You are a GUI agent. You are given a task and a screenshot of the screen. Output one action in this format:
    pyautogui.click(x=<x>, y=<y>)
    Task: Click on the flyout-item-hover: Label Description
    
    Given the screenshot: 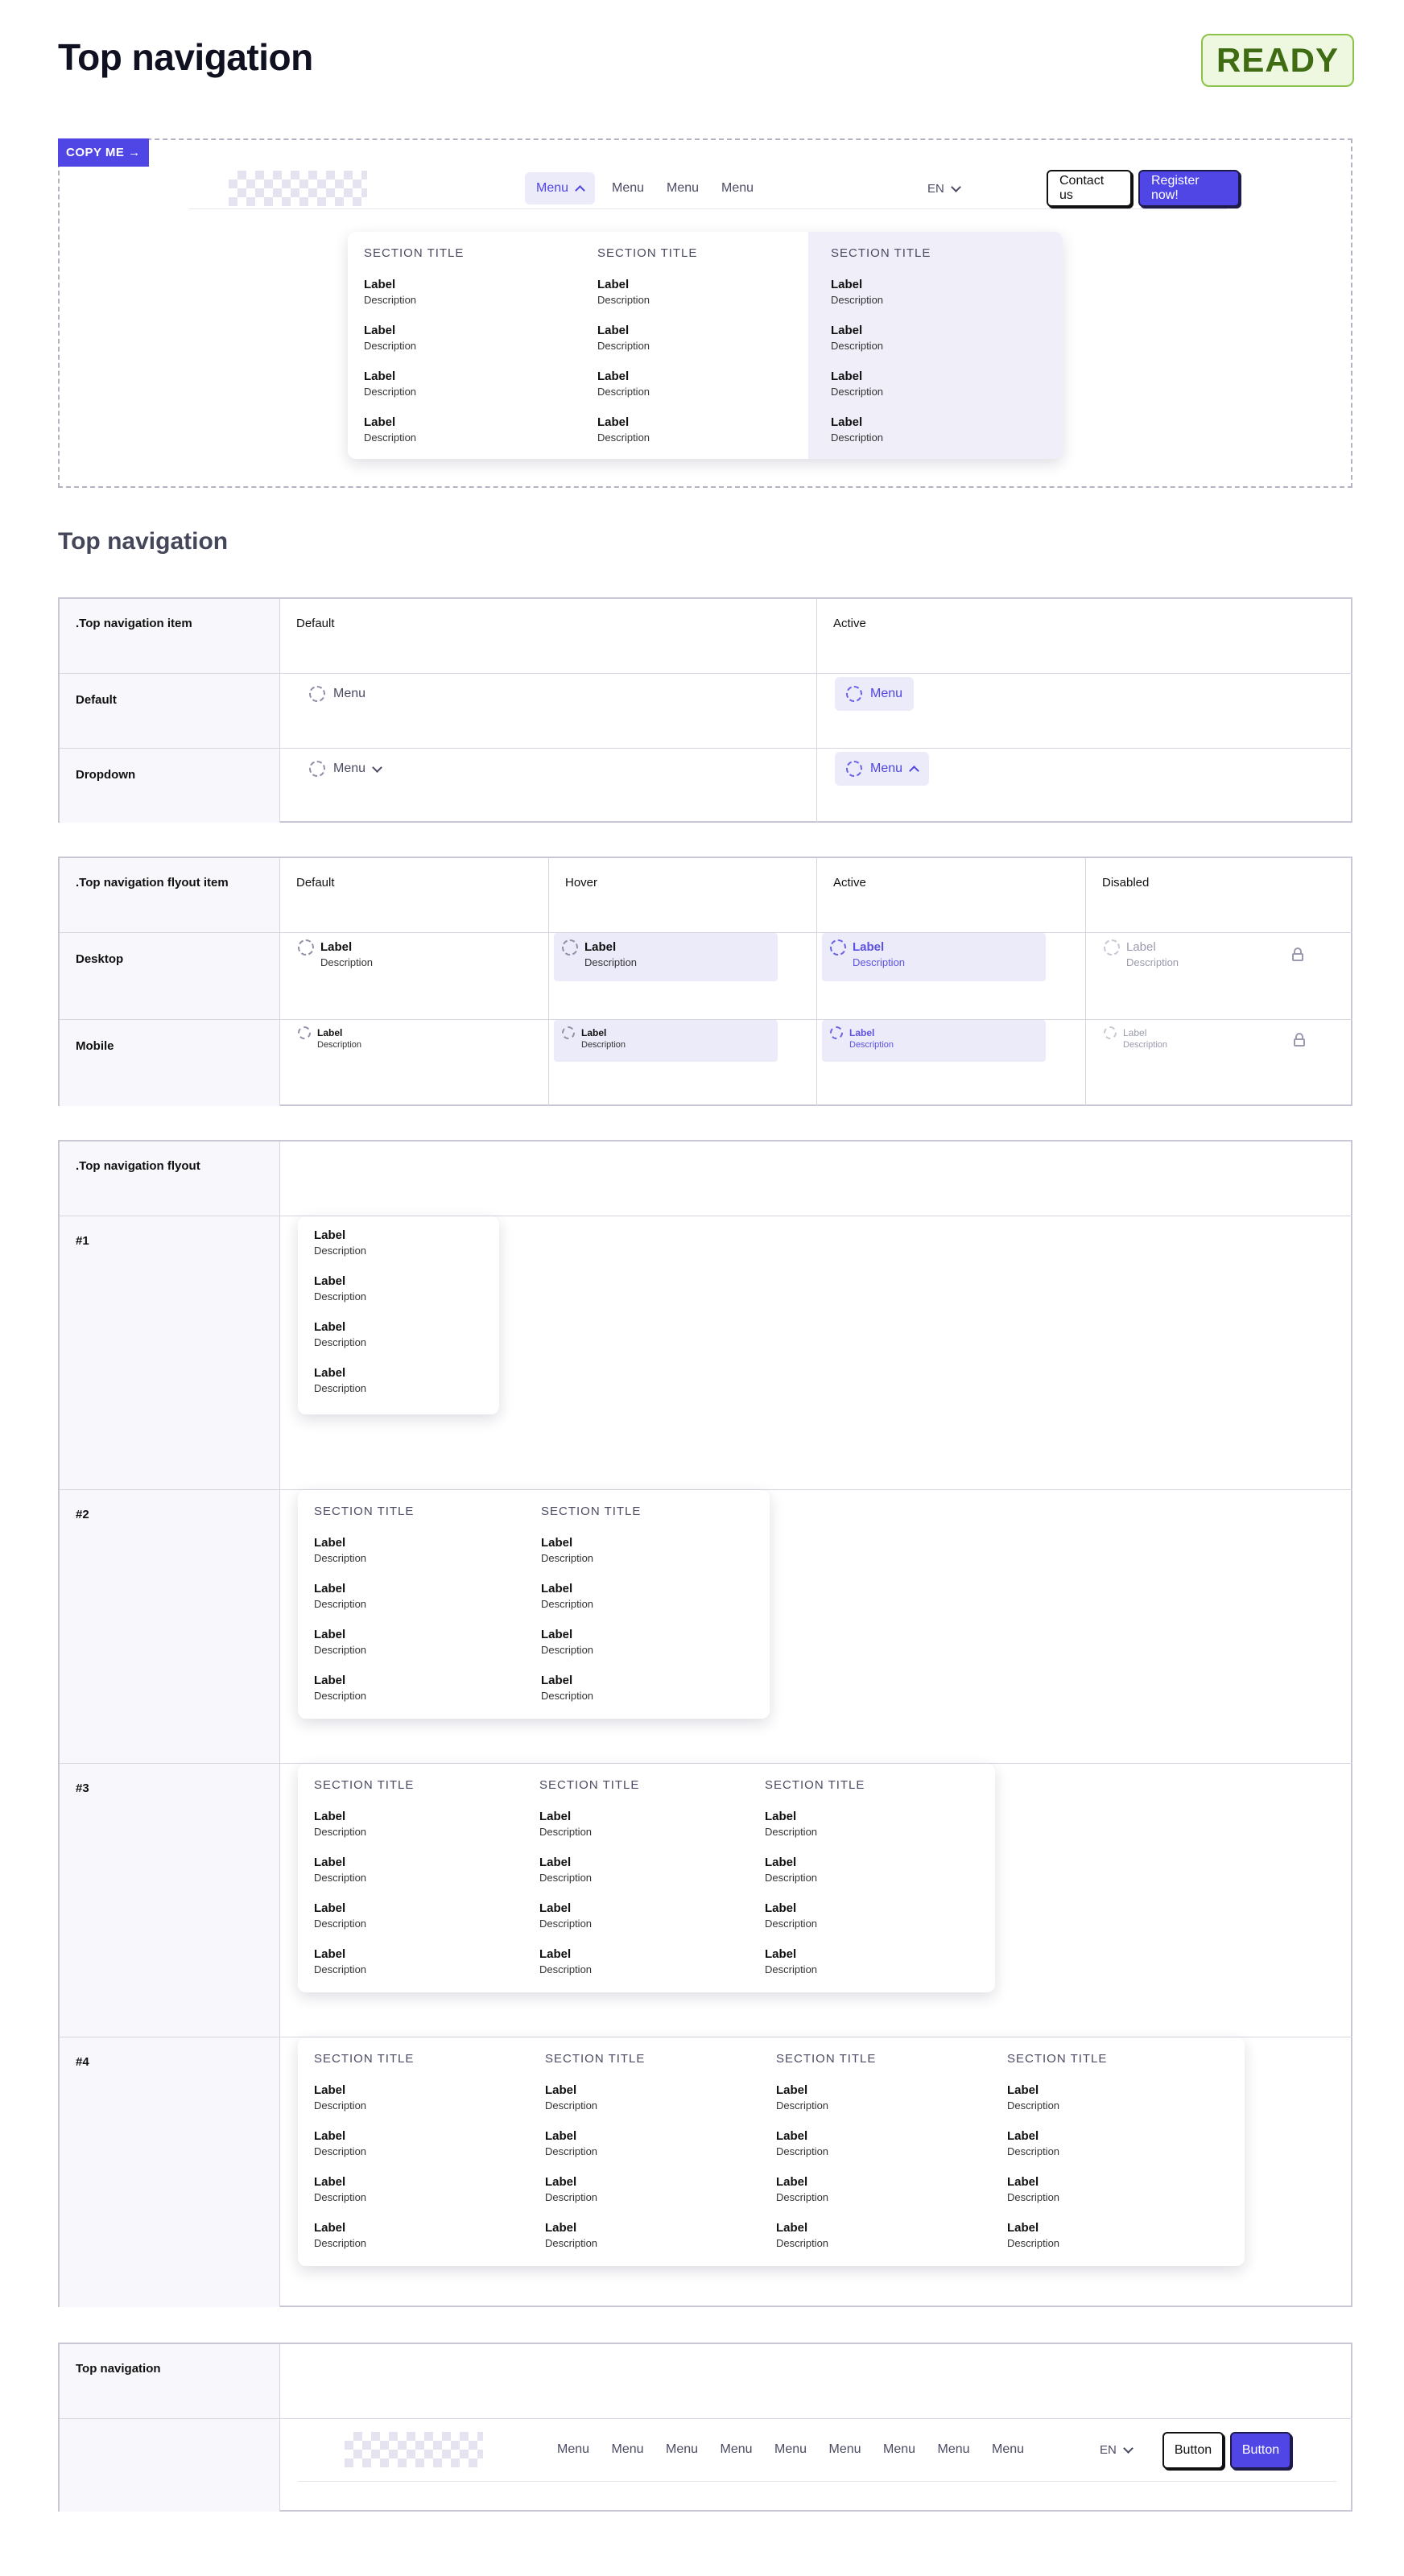 What is the action you would take?
    pyautogui.click(x=666, y=957)
    